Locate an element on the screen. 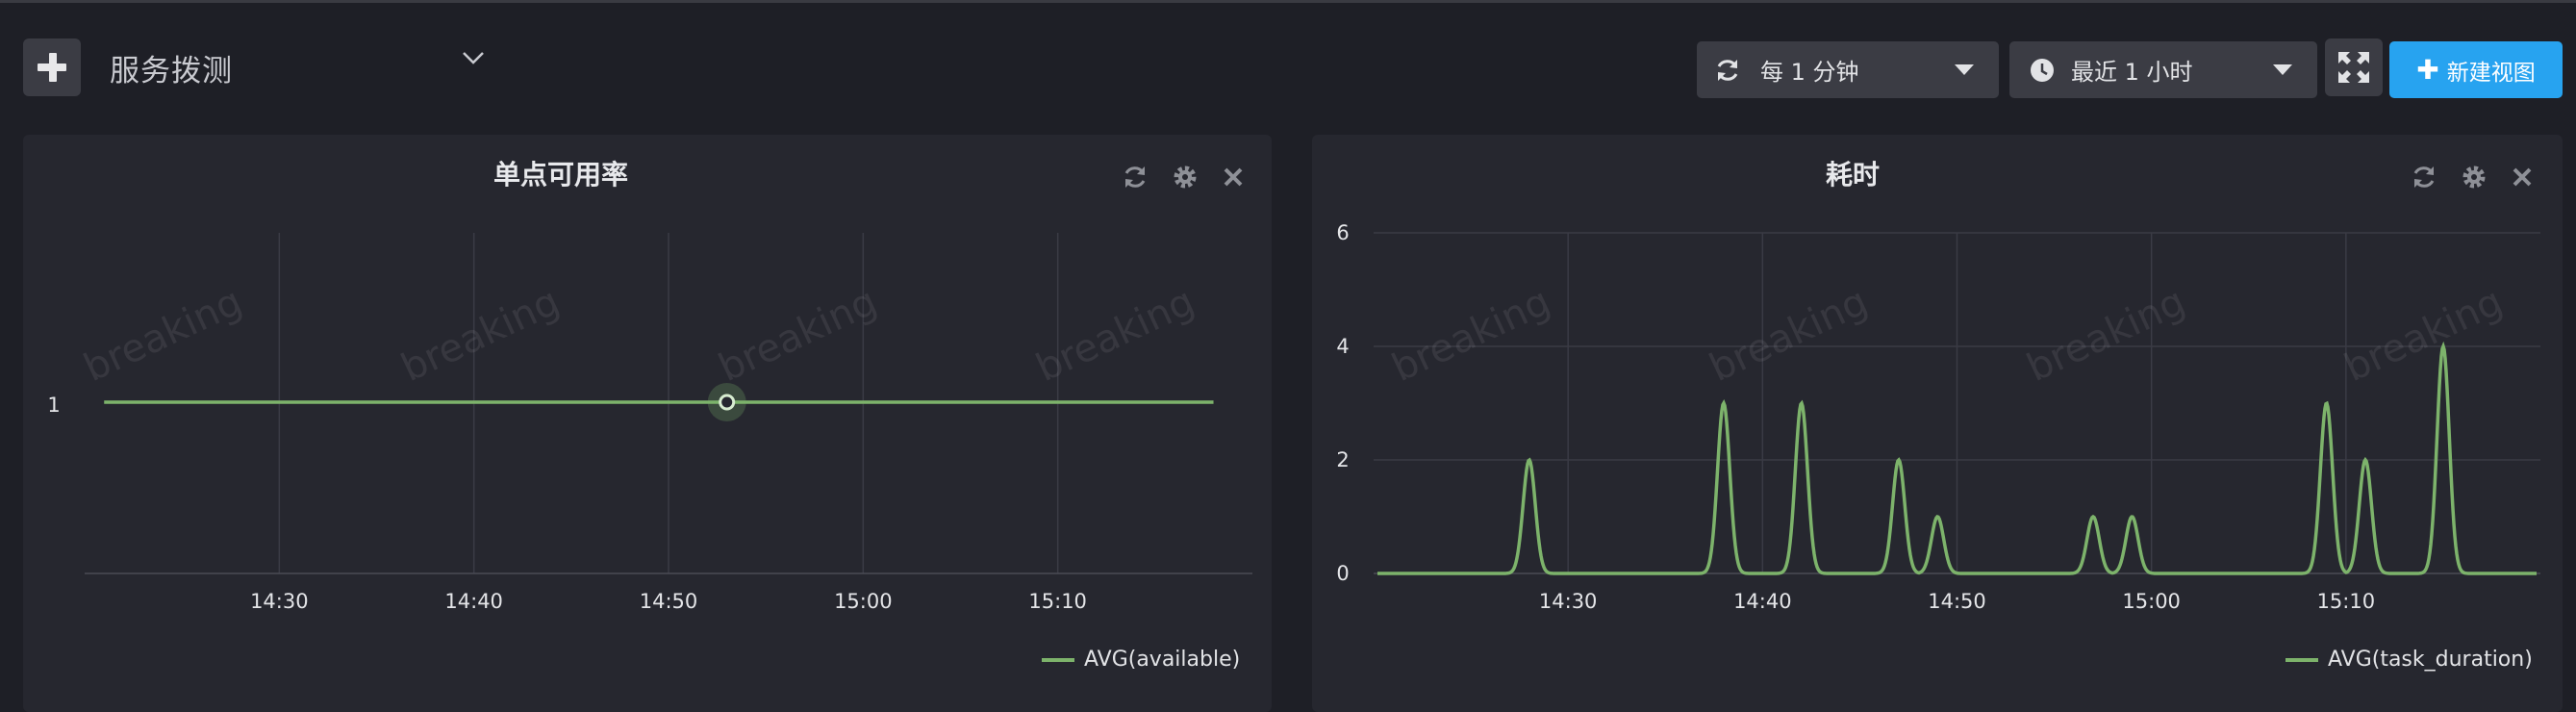  legend-label: AVG(available) is located at coordinates (1162, 660).